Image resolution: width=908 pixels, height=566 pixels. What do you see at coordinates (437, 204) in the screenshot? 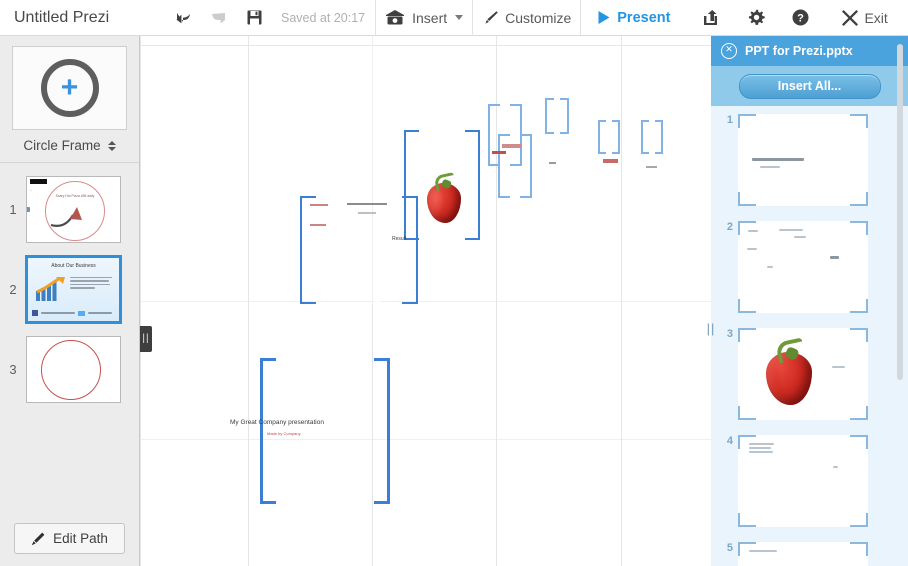
I see `pepper-highlight` at bounding box center [437, 204].